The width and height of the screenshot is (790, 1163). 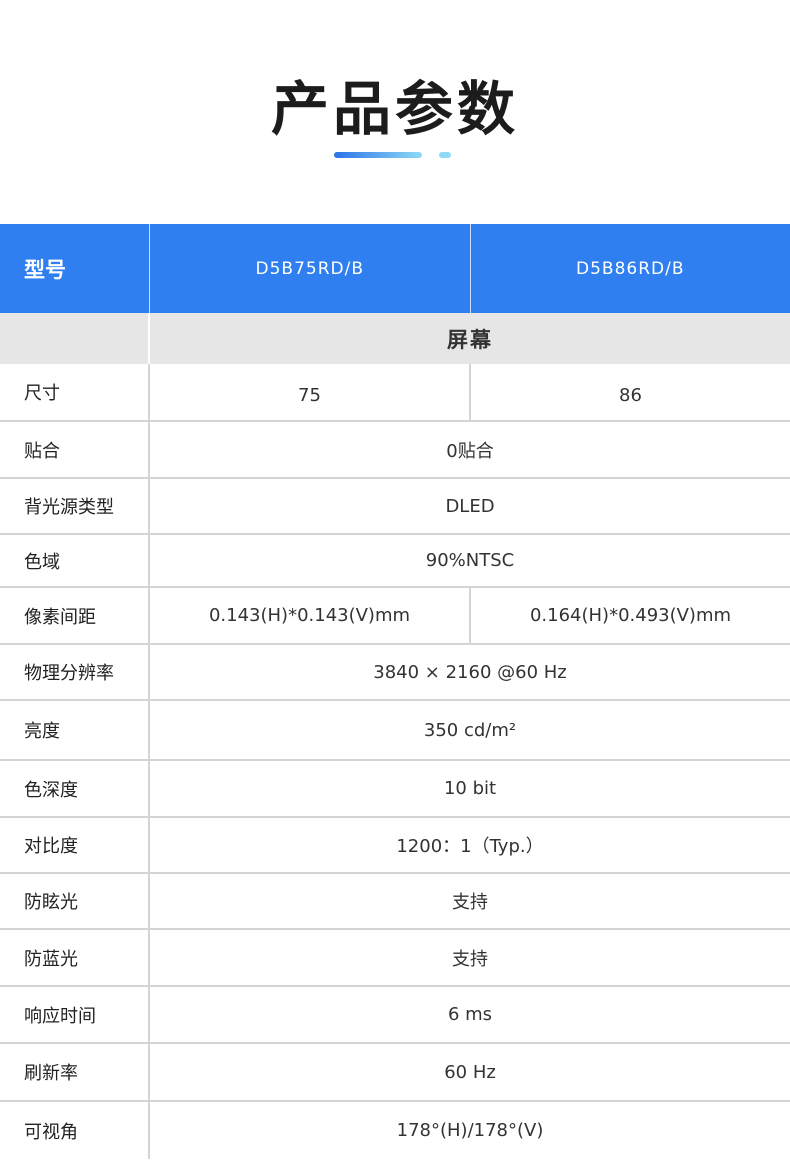 What do you see at coordinates (629, 392) in the screenshot?
I see `row-value-86: 86` at bounding box center [629, 392].